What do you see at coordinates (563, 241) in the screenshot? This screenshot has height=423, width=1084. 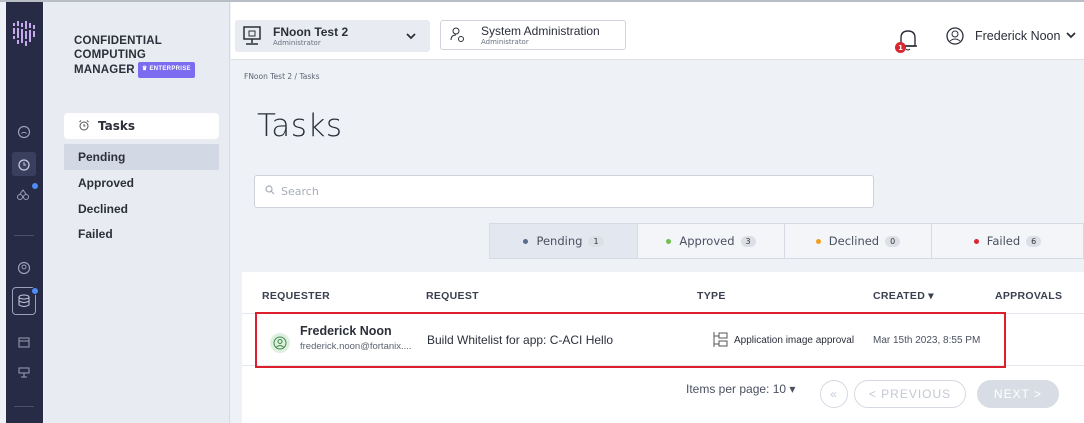 I see `tab-pending: Pending 1` at bounding box center [563, 241].